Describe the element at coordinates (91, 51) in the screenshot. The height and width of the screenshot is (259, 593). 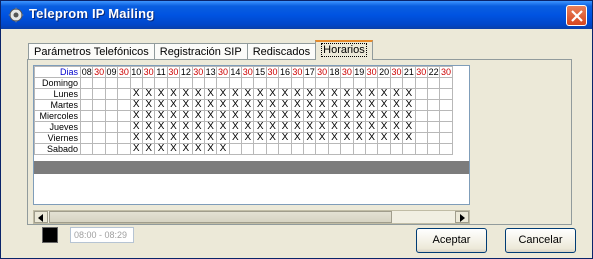
I see `tab-parametros-telefonicos: Parámetros Telefónicos` at that location.